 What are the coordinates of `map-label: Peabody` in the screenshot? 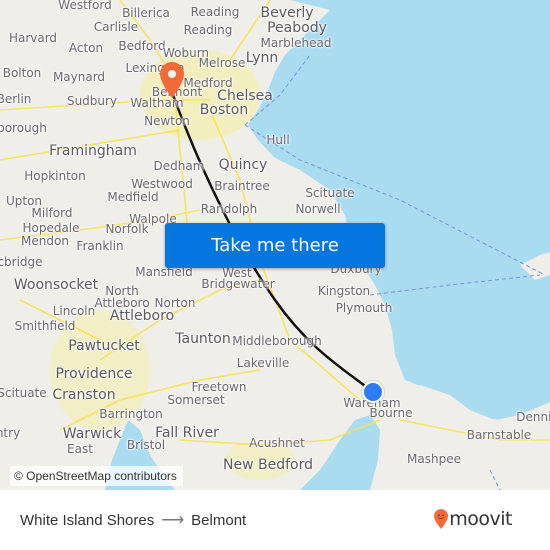 It's located at (297, 28).